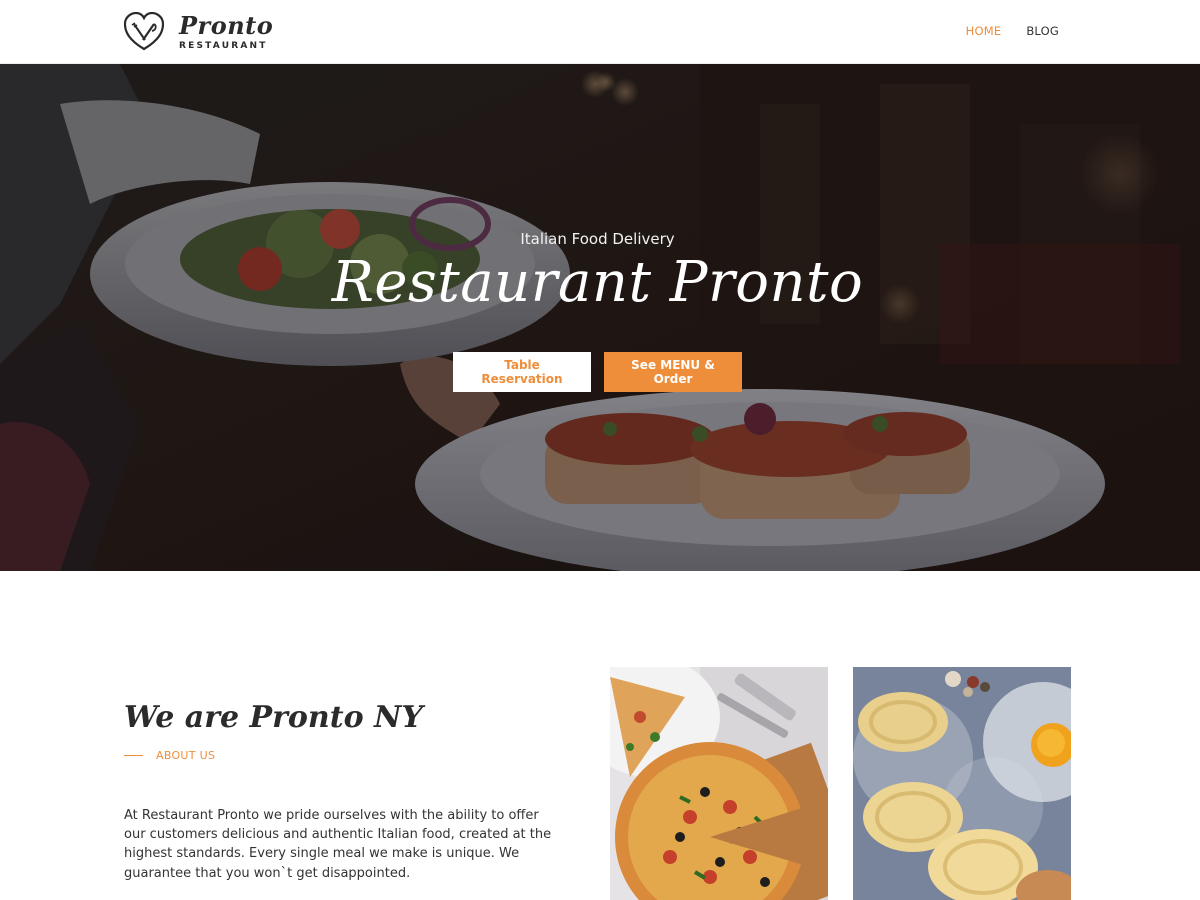  What do you see at coordinates (1042, 31) in the screenshot?
I see `nav-item-blog: BLOG` at bounding box center [1042, 31].